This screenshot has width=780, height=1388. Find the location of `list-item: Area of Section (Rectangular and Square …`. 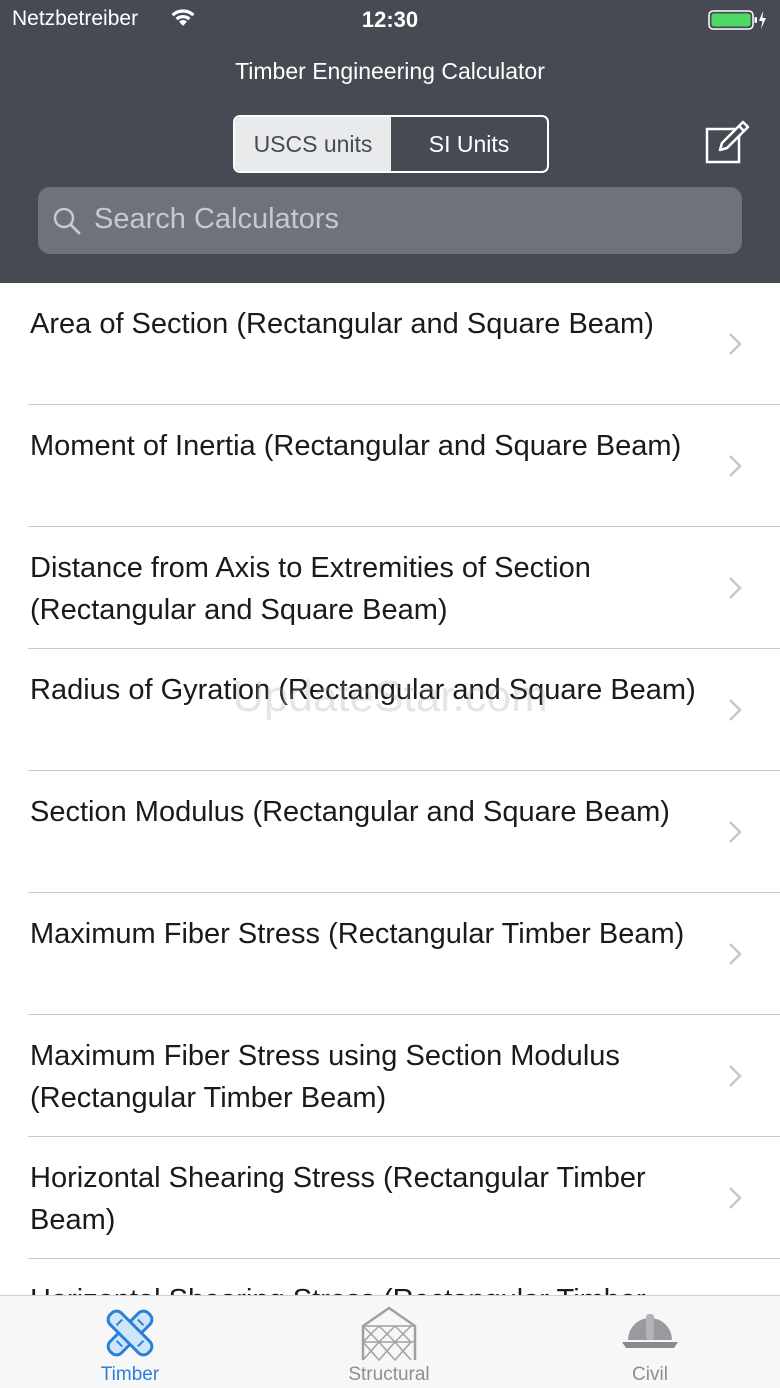

list-item: Area of Section (Rectangular and Square … is located at coordinates (390, 344).